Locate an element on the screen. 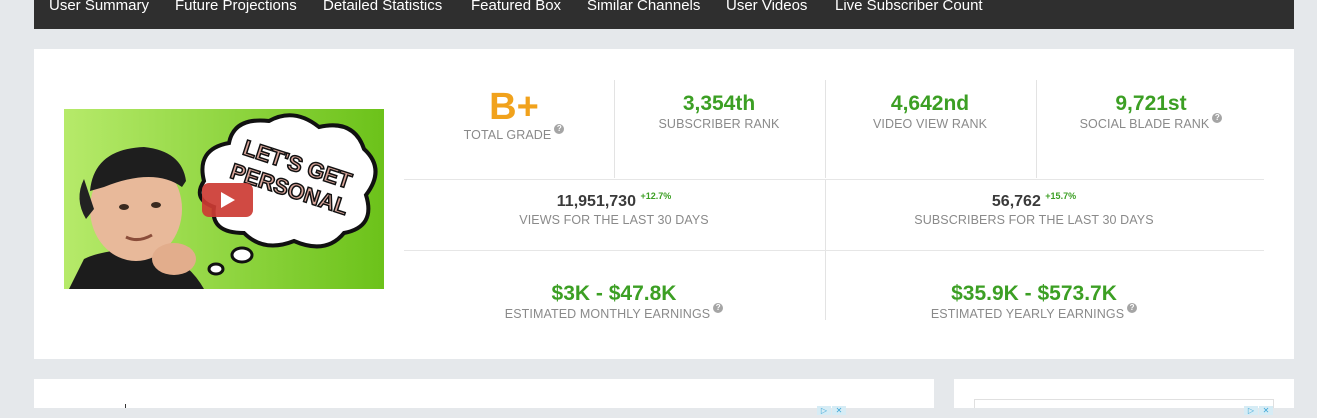  socialblade-rank-block: 9,721st SOCIAL BLADE RANK? is located at coordinates (1151, 112).